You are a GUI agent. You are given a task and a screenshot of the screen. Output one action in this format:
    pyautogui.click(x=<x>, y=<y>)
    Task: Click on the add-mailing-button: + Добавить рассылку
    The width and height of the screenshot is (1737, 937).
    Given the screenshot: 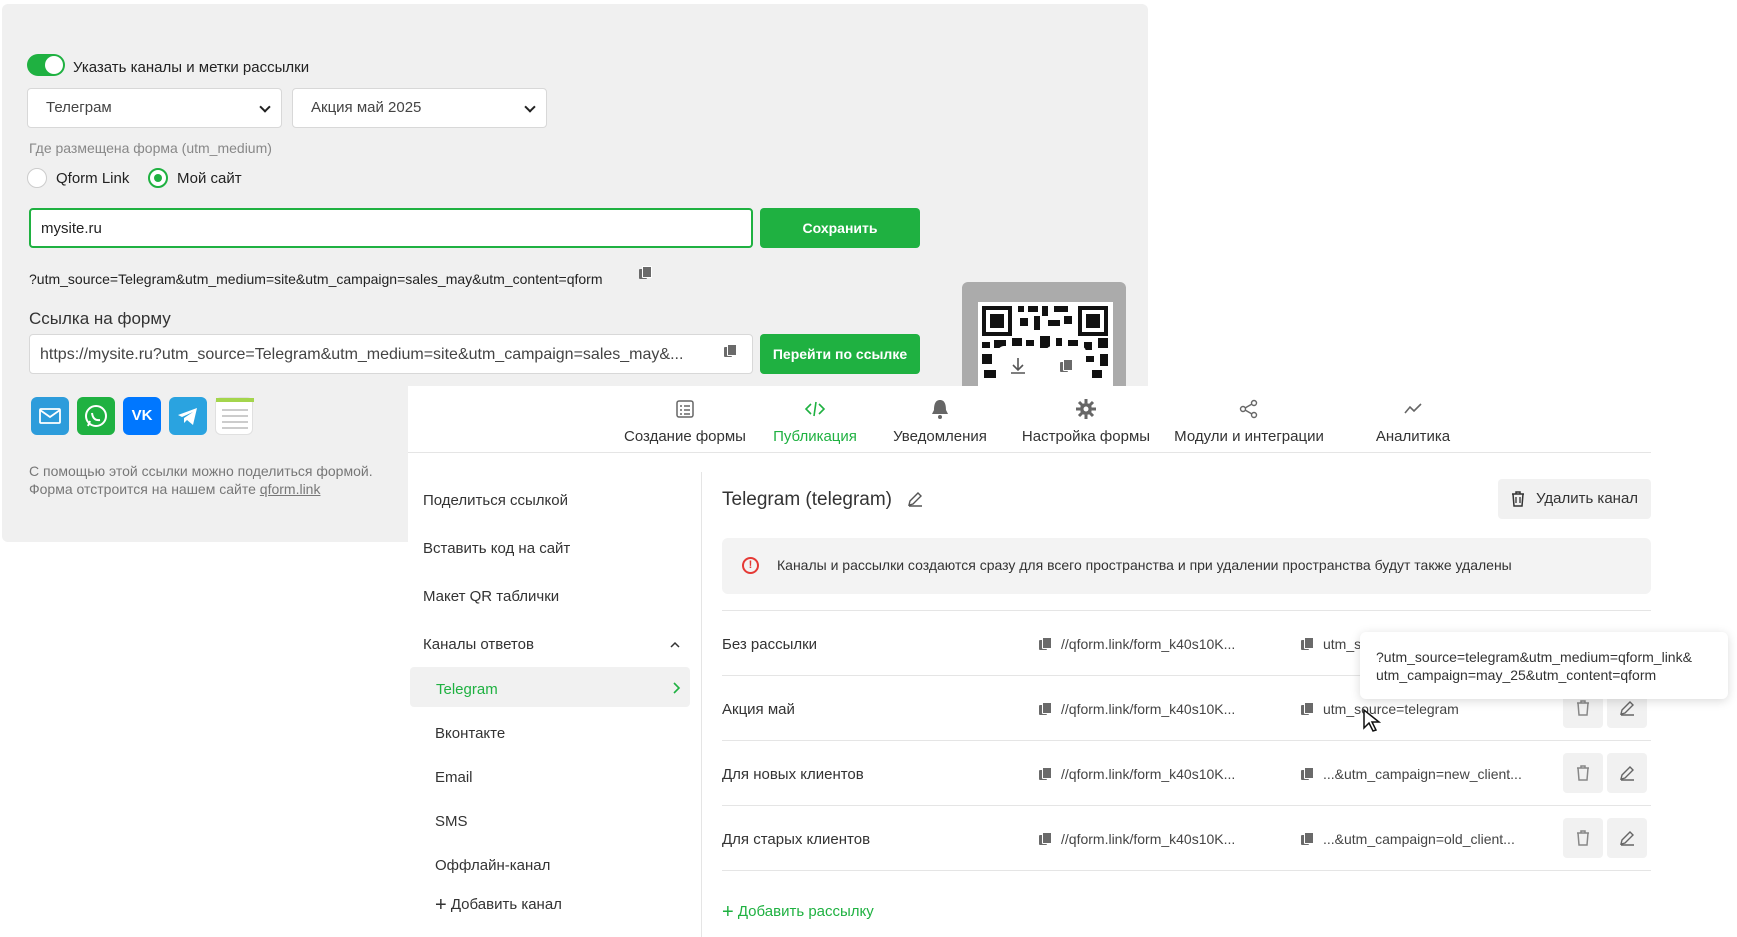 What is the action you would take?
    pyautogui.click(x=798, y=912)
    